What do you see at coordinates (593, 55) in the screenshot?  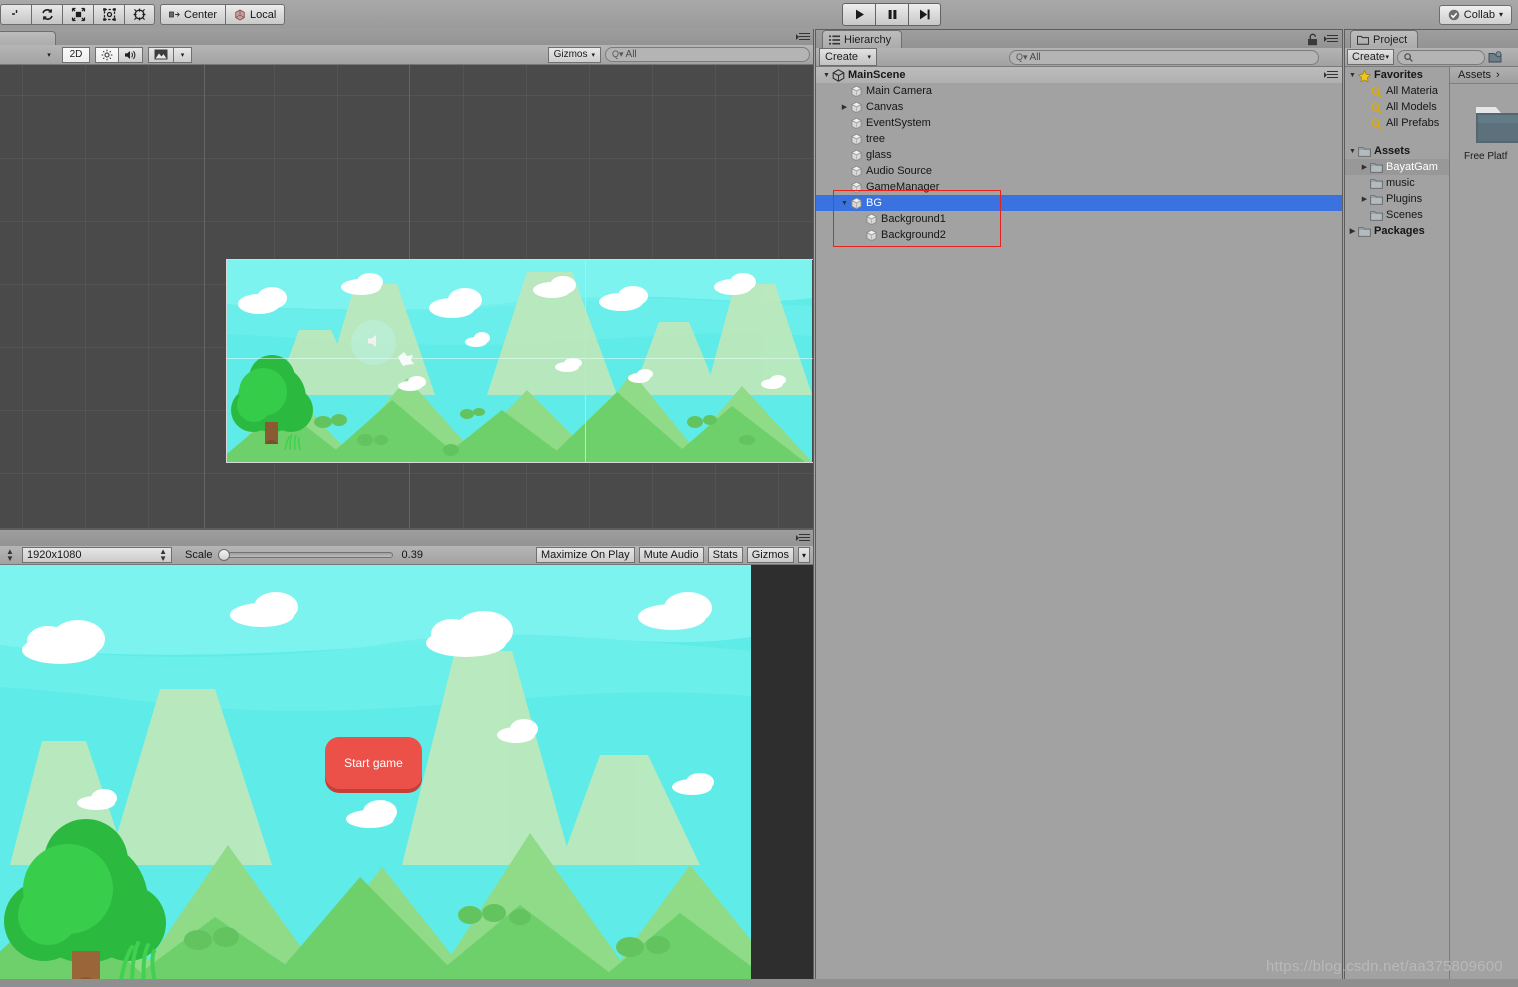 I see `scene-gizmos-arrow-icon: ▾` at bounding box center [593, 55].